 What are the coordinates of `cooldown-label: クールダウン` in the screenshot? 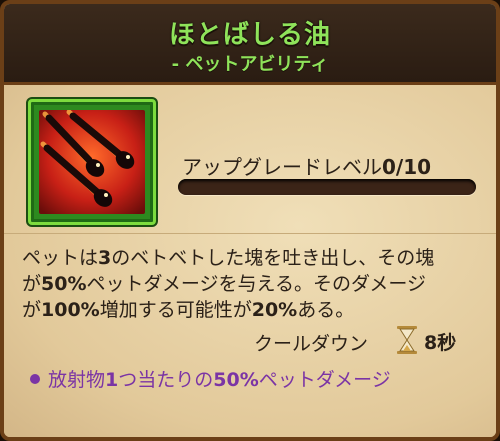 It's located at (311, 344).